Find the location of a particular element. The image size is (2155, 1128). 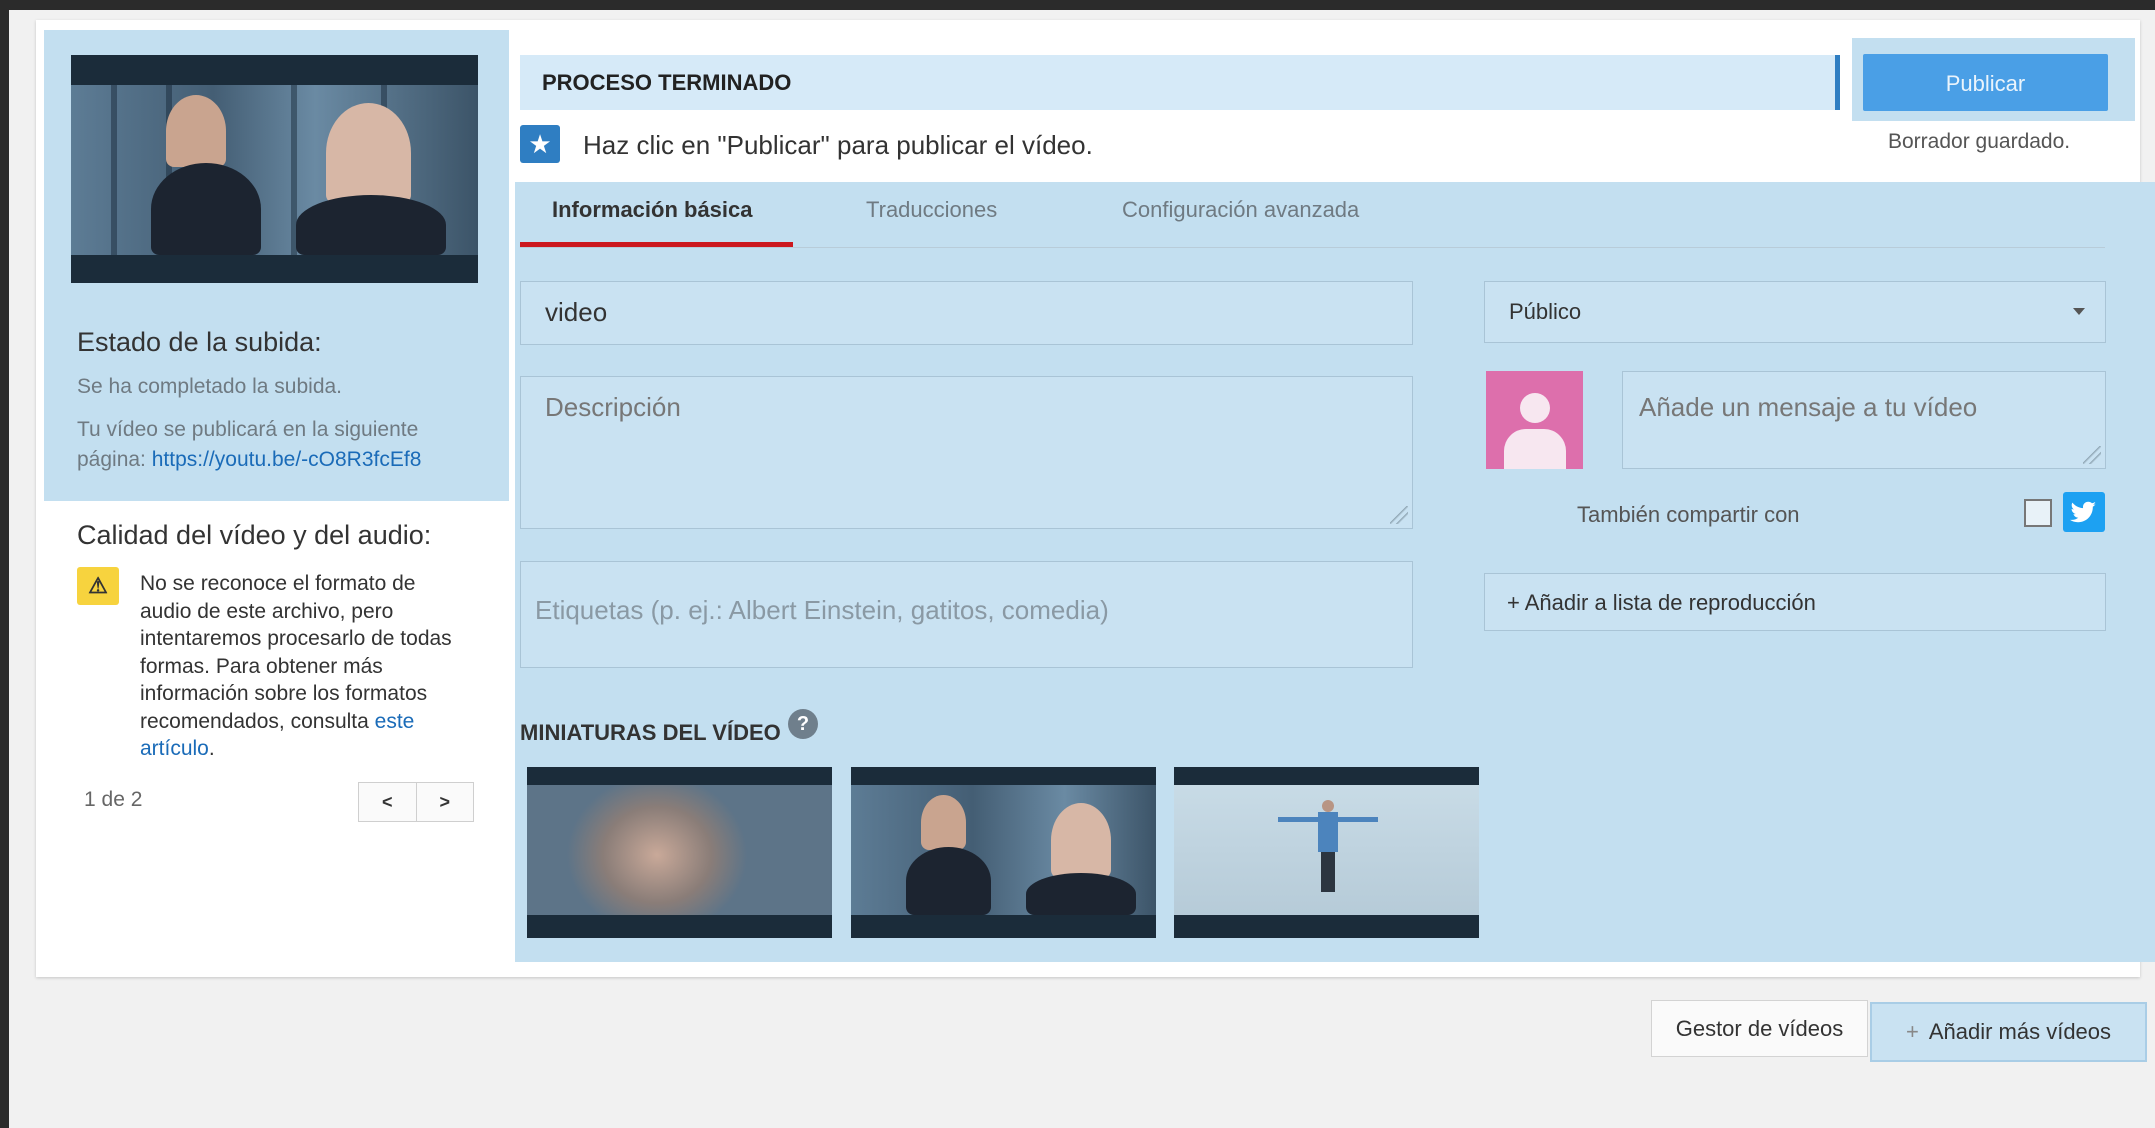

title-value: video is located at coordinates (576, 312).